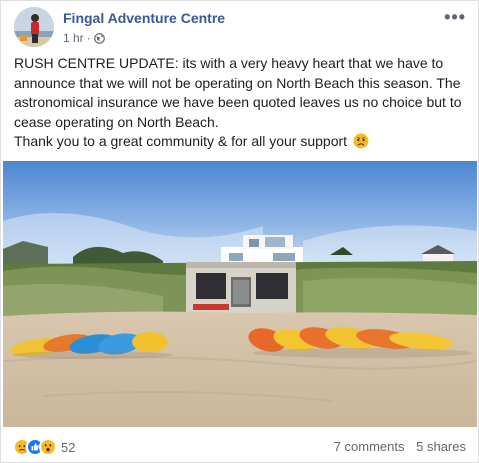 This screenshot has height=463, width=479. What do you see at coordinates (239, 445) in the screenshot?
I see `post-footer: 52 7 comments 5 shares` at bounding box center [239, 445].